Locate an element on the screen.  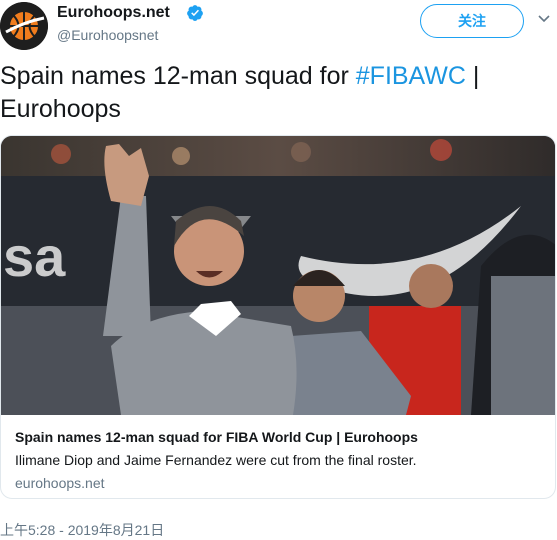
avatar is located at coordinates (24, 26).